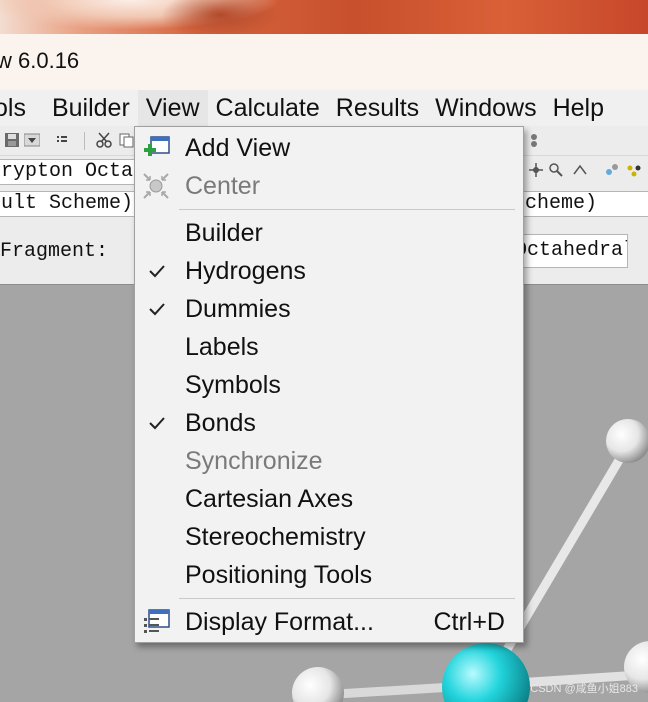  I want to click on atom-tool-icon, so click(534, 140).